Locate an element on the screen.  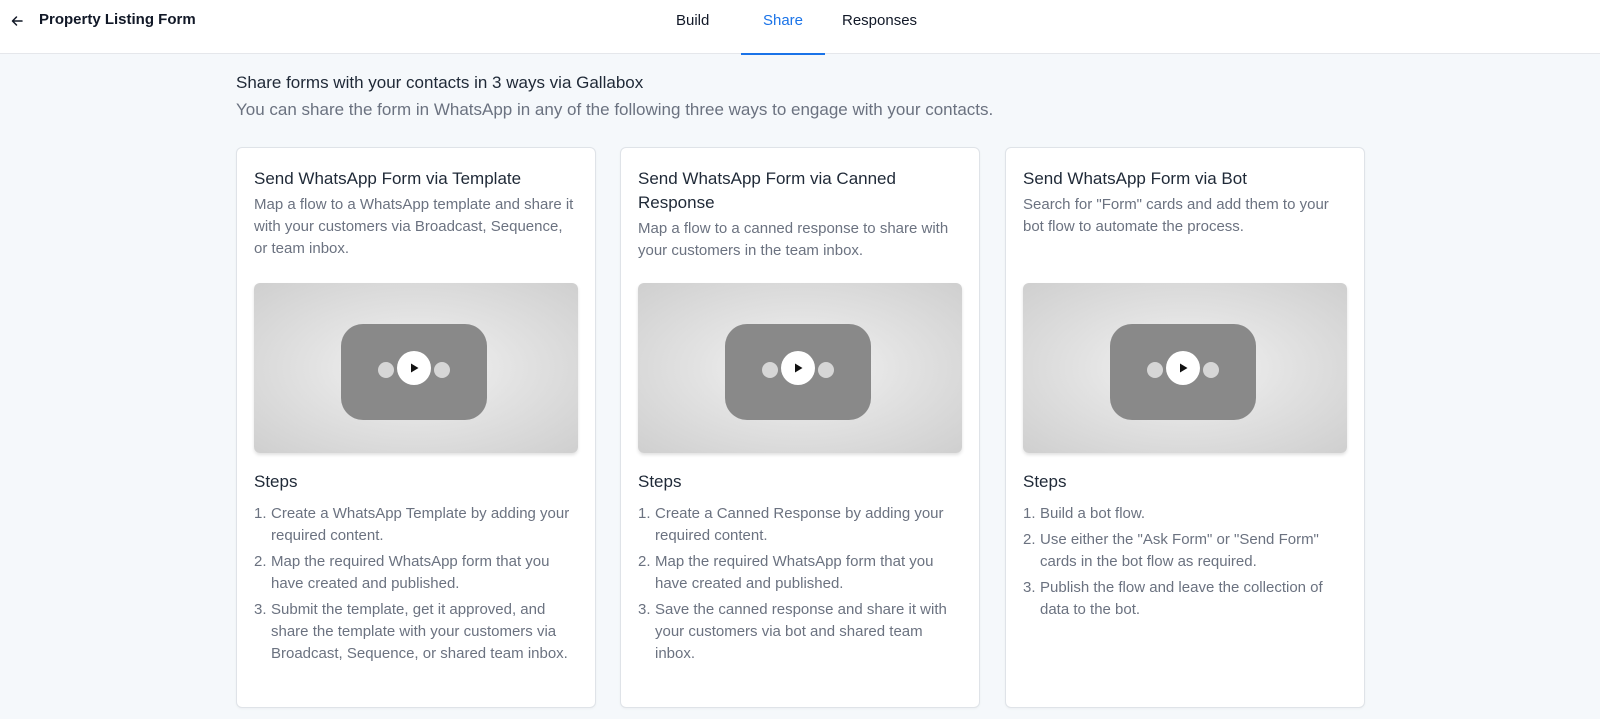
back-button is located at coordinates (17, 21).